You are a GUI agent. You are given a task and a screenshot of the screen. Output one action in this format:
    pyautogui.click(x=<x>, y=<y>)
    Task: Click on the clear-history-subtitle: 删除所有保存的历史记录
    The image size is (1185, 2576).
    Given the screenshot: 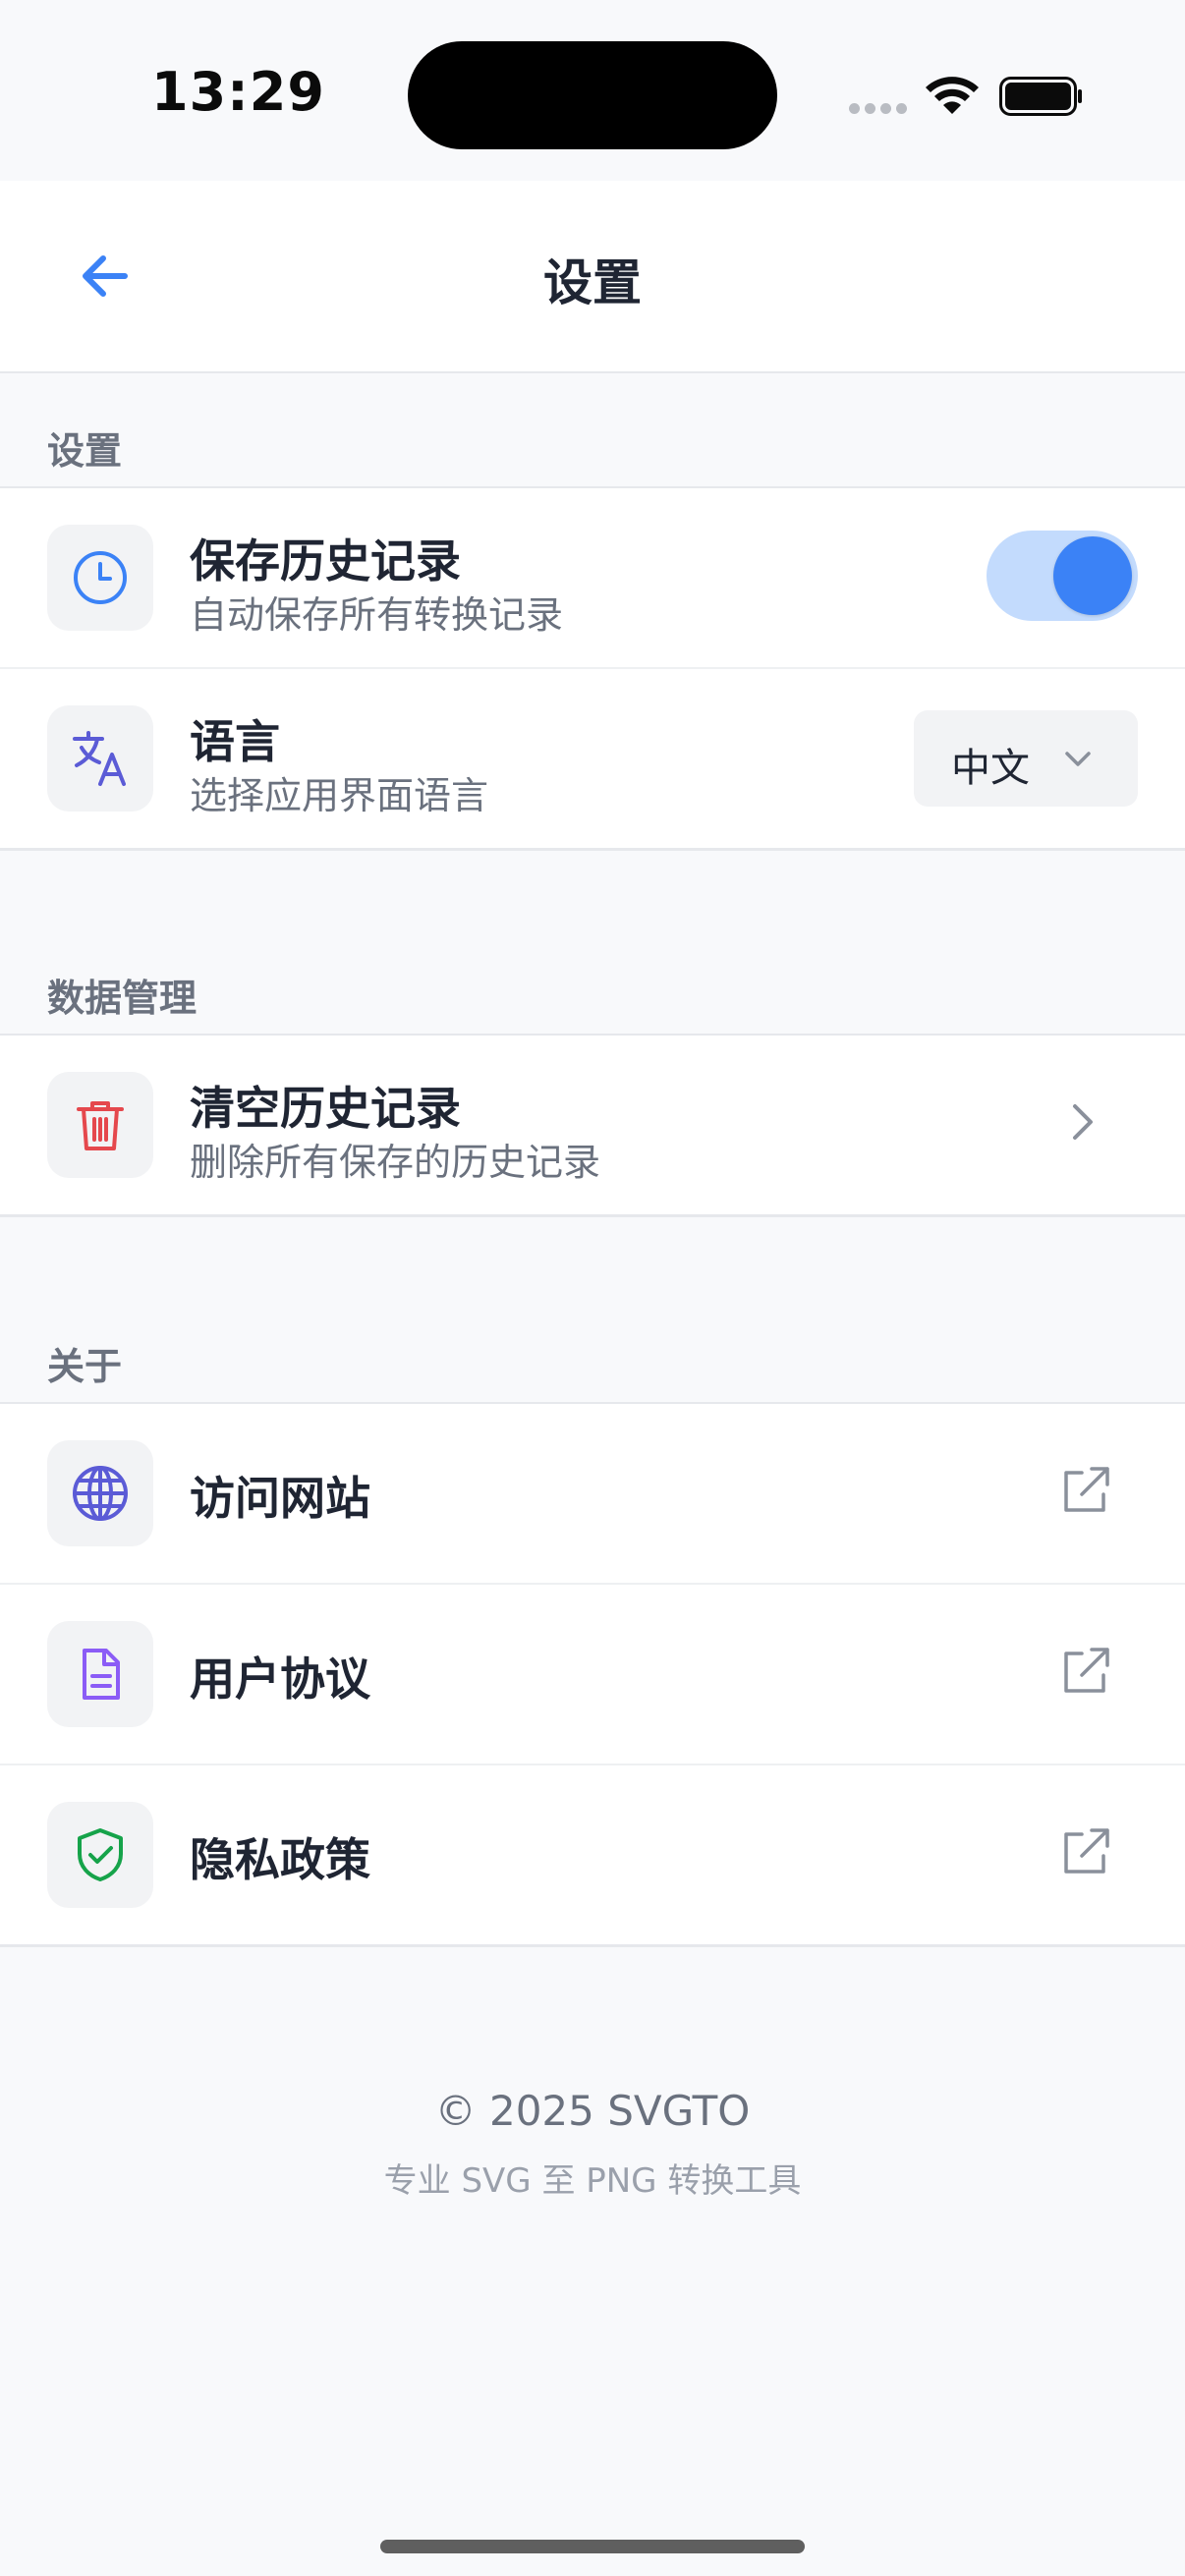 What is the action you would take?
    pyautogui.click(x=396, y=1162)
    